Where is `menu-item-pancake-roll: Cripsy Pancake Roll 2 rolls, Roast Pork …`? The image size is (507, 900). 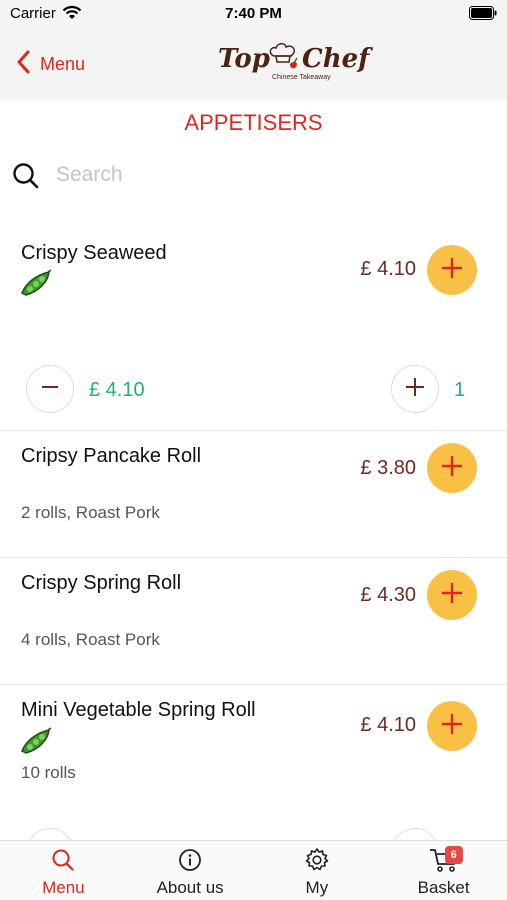 menu-item-pancake-roll: Cripsy Pancake Roll 2 rolls, Roast Pork … is located at coordinates (253, 494).